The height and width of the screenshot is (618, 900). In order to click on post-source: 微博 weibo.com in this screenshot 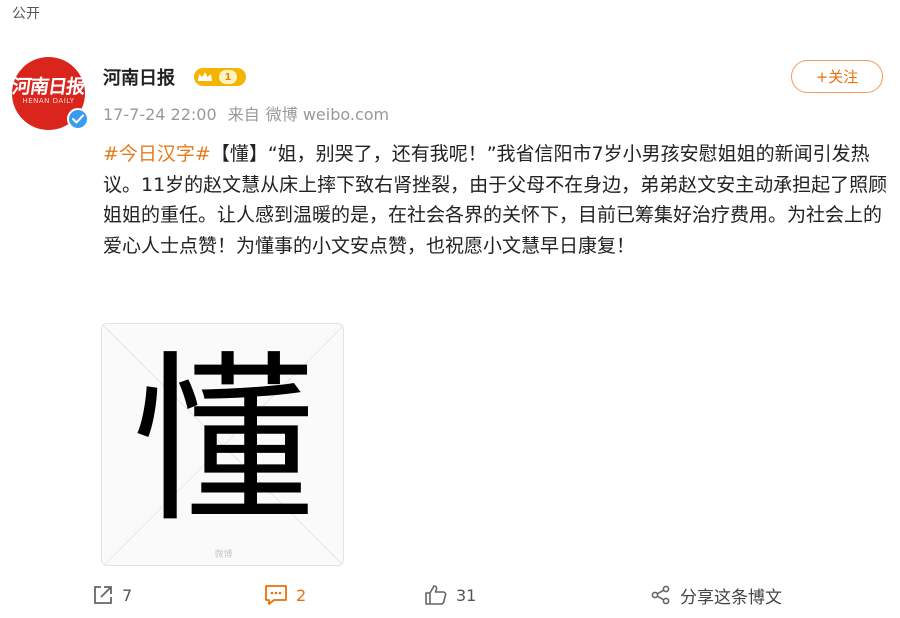, I will do `click(327, 114)`.